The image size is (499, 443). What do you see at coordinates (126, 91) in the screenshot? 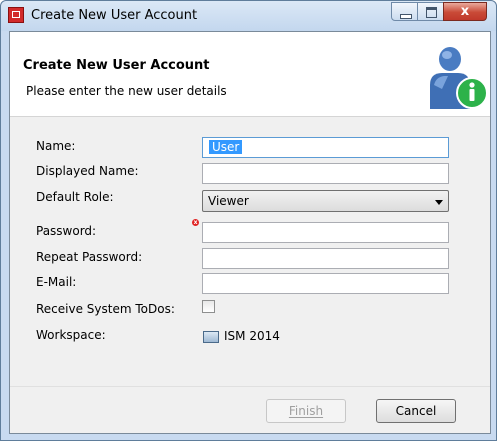
I see `banner-subtitle: Please enter the new user details` at bounding box center [126, 91].